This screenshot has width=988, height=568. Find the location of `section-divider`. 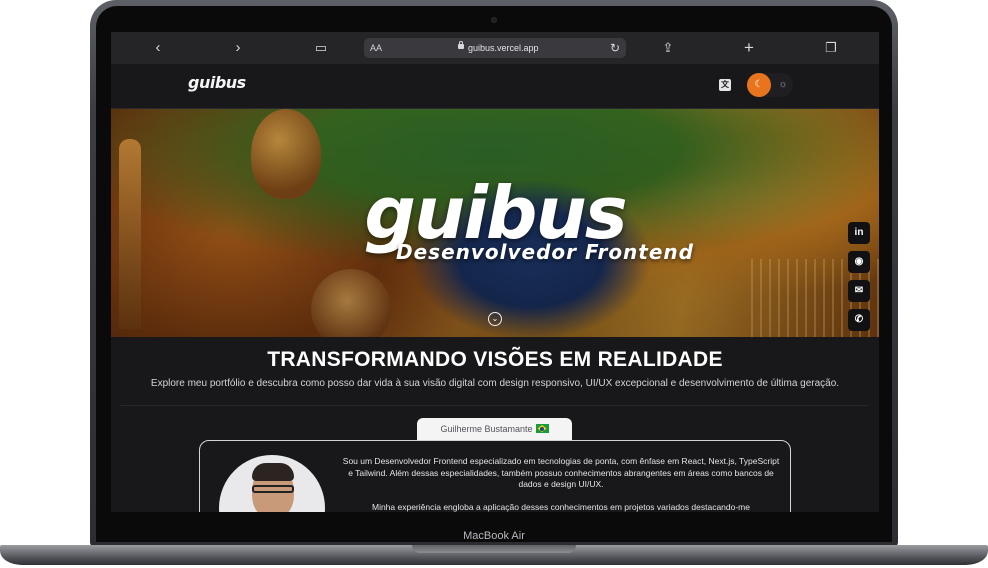

section-divider is located at coordinates (495, 405).